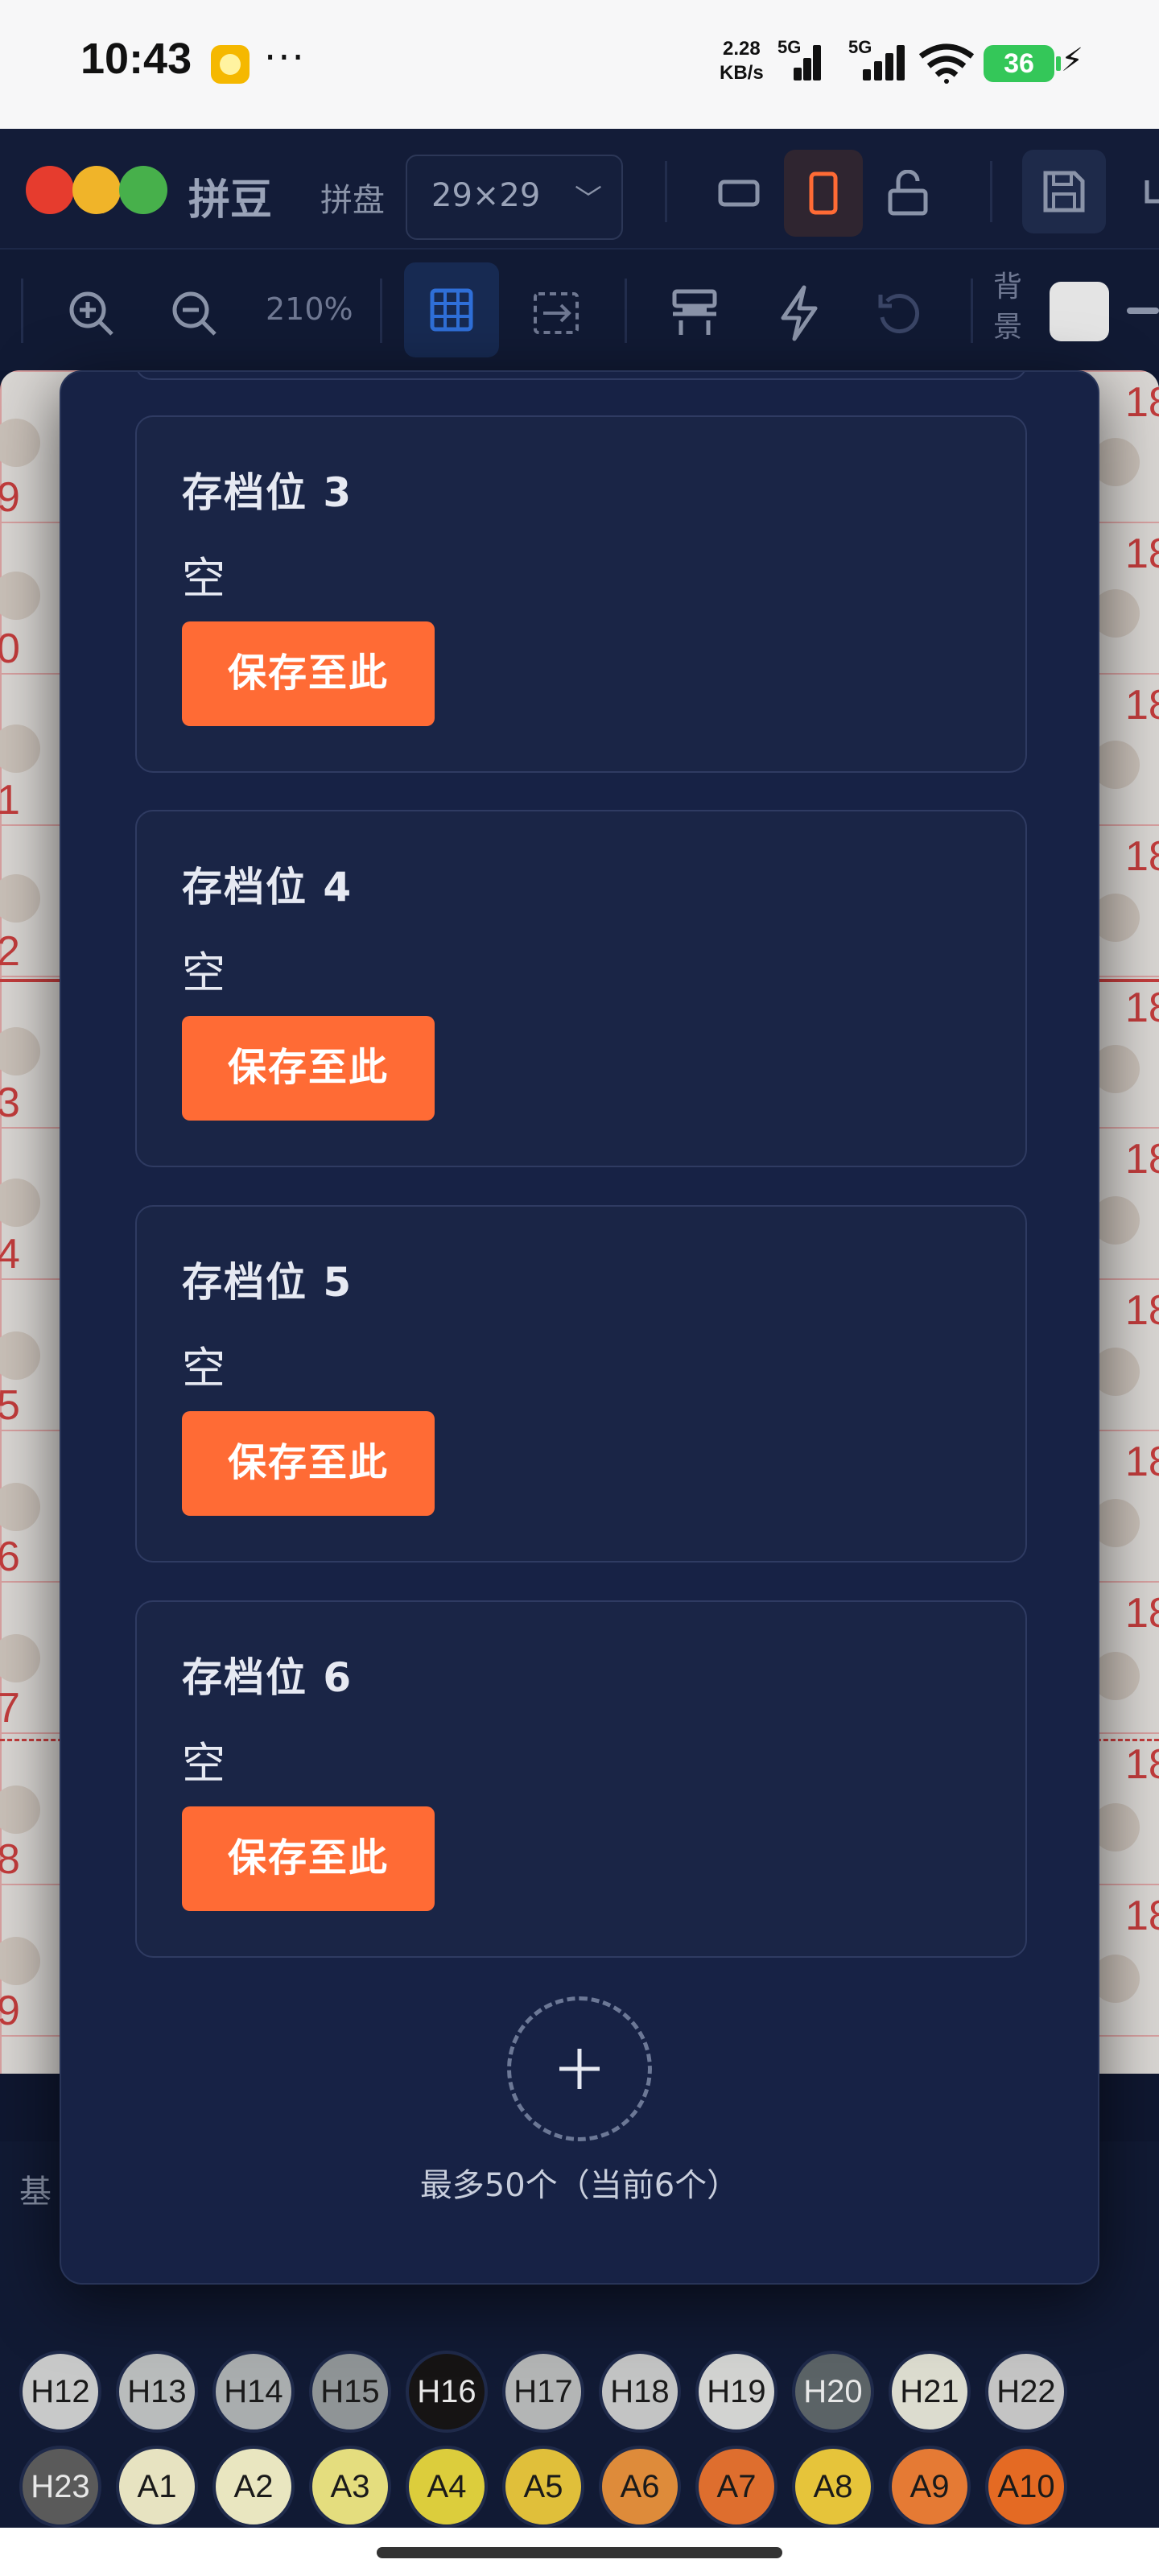  Describe the element at coordinates (157, 2487) in the screenshot. I see `color-bead: A1` at that location.